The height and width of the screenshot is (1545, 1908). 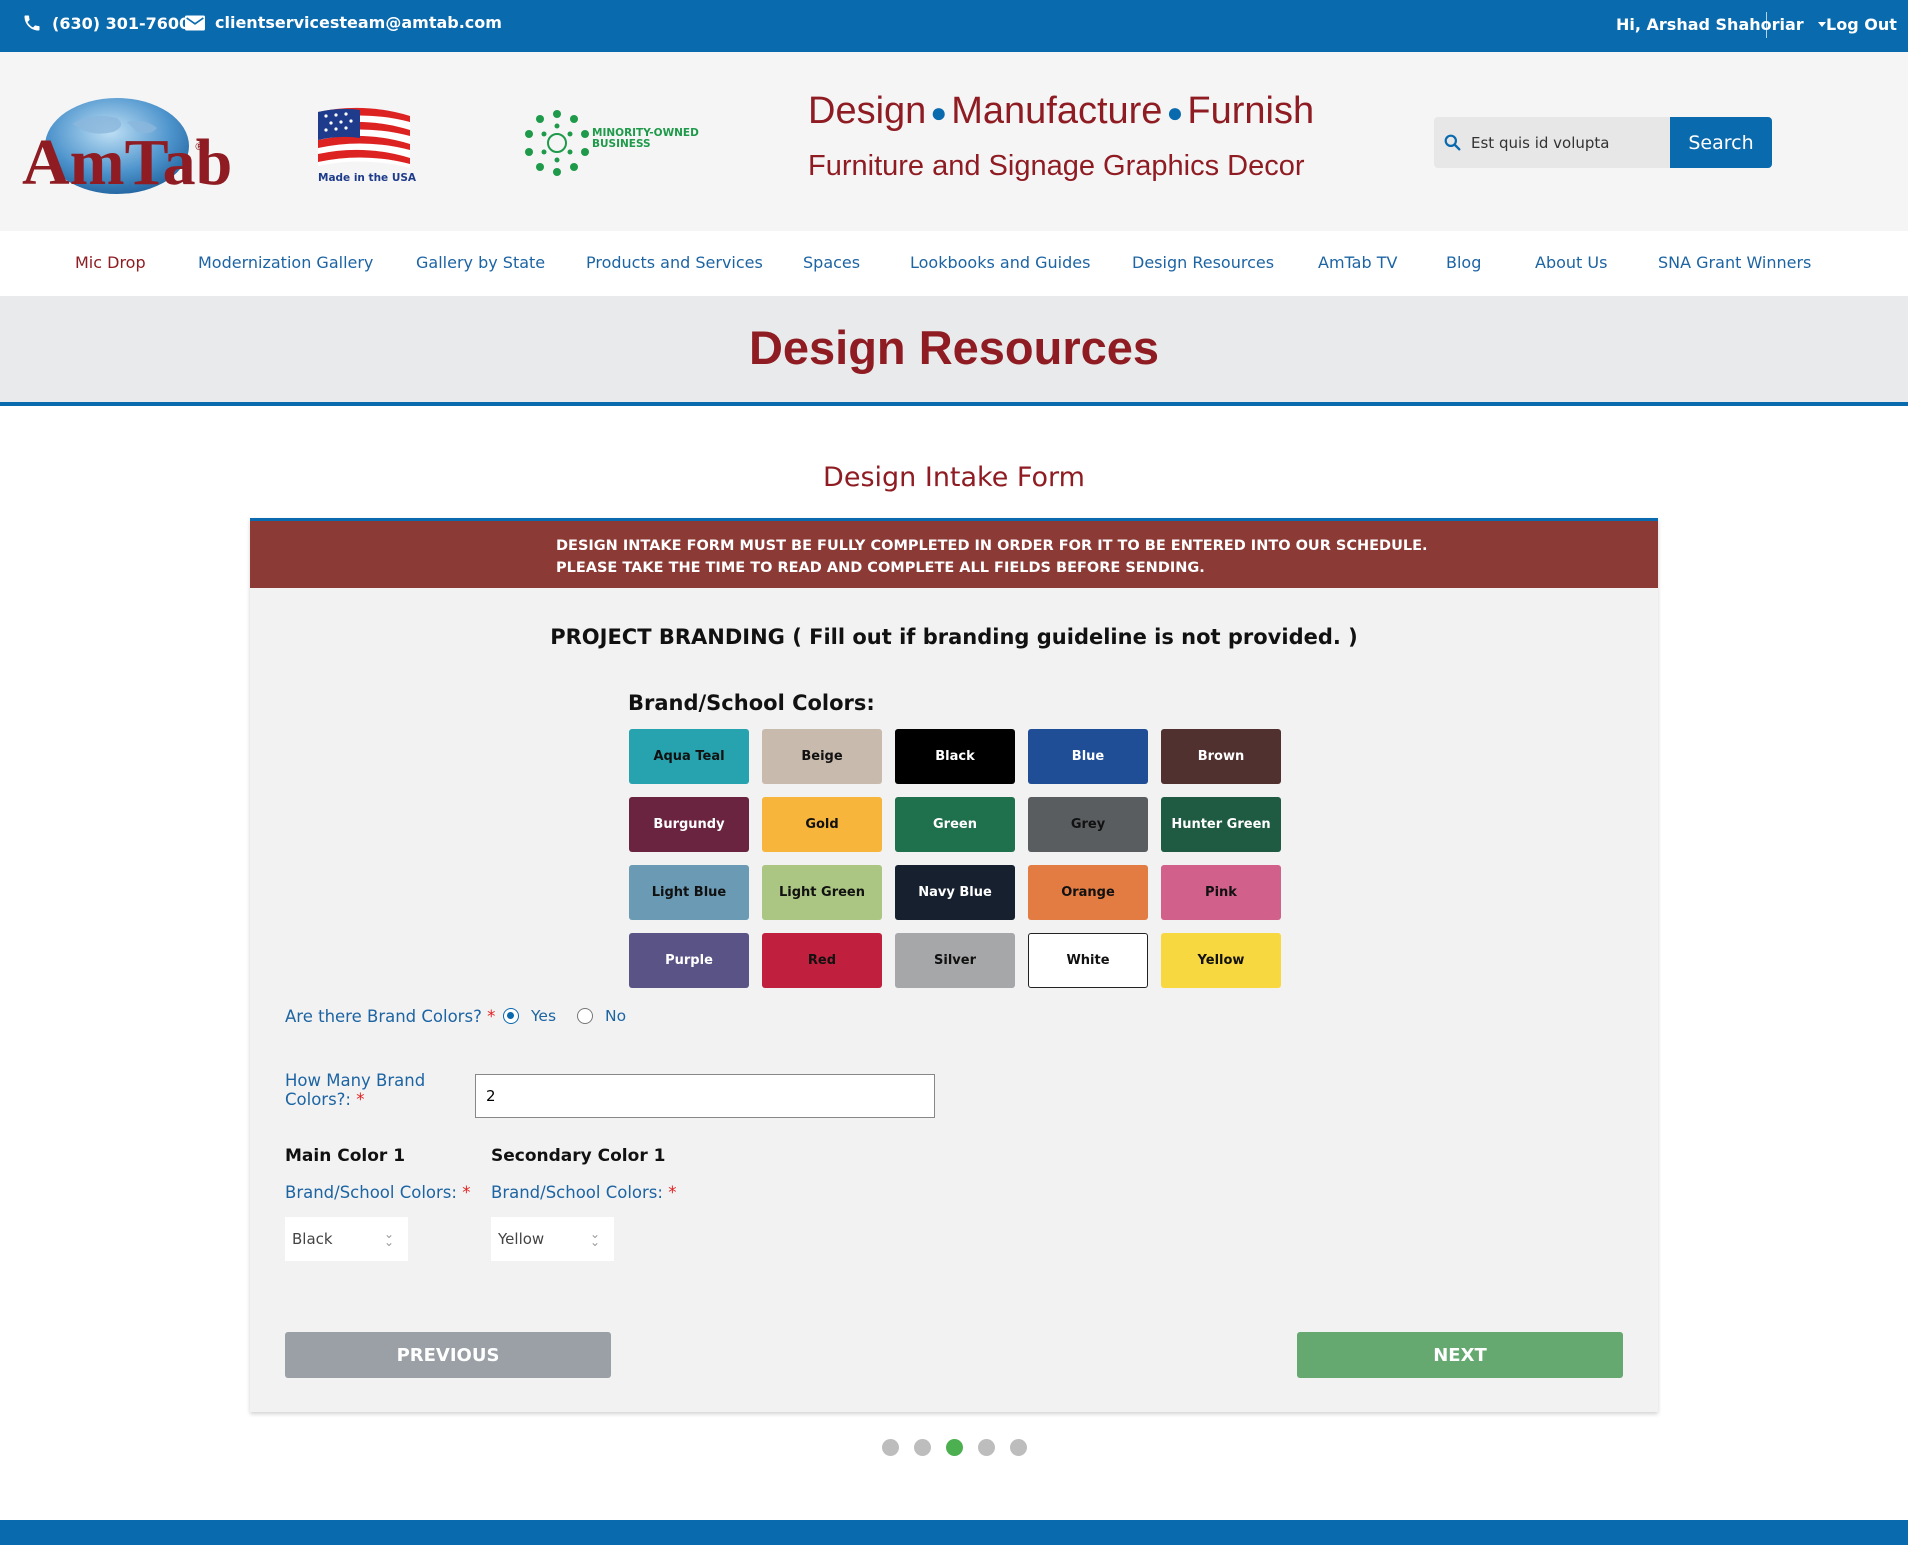 I want to click on page-title-band: Design Resources, so click(x=954, y=351).